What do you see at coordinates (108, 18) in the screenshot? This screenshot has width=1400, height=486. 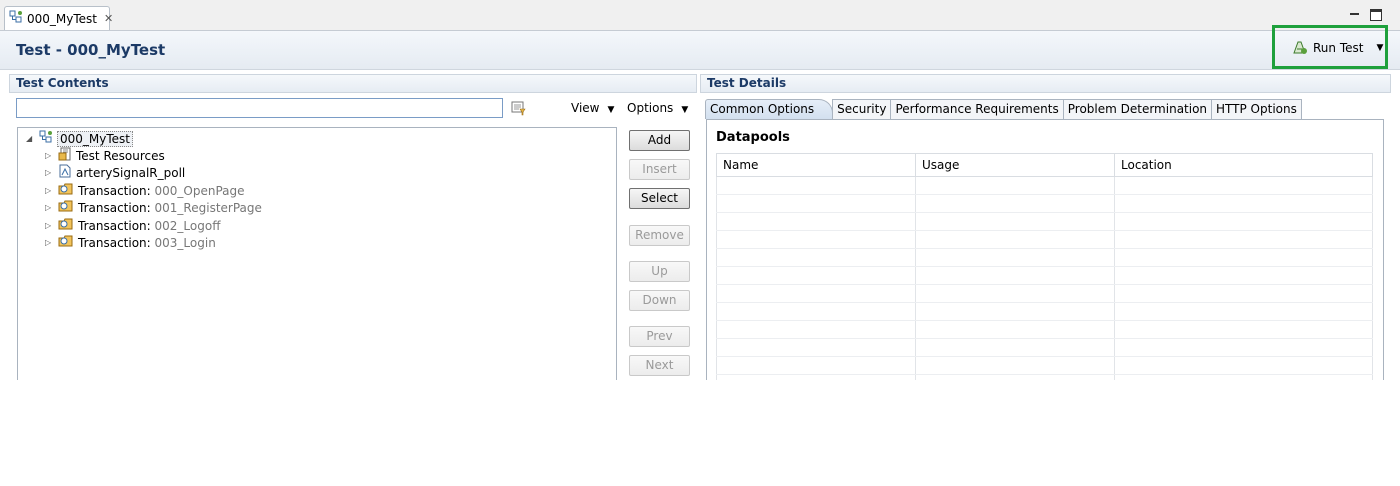 I see `close-icon: ✕` at bounding box center [108, 18].